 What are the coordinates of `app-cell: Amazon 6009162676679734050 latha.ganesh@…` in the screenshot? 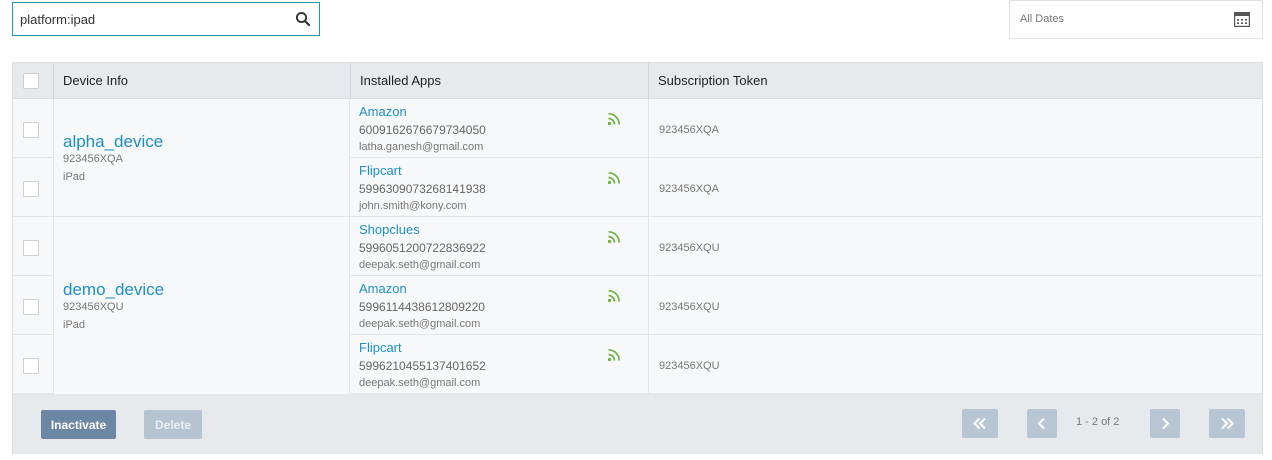 It's located at (499, 128).